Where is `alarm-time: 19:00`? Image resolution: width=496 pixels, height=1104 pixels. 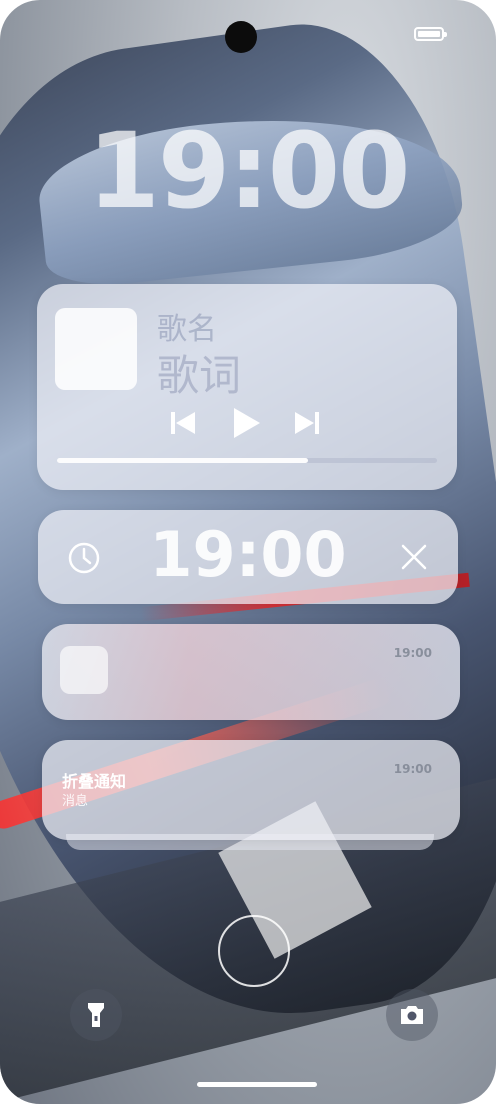
alarm-time: 19:00 is located at coordinates (248, 554).